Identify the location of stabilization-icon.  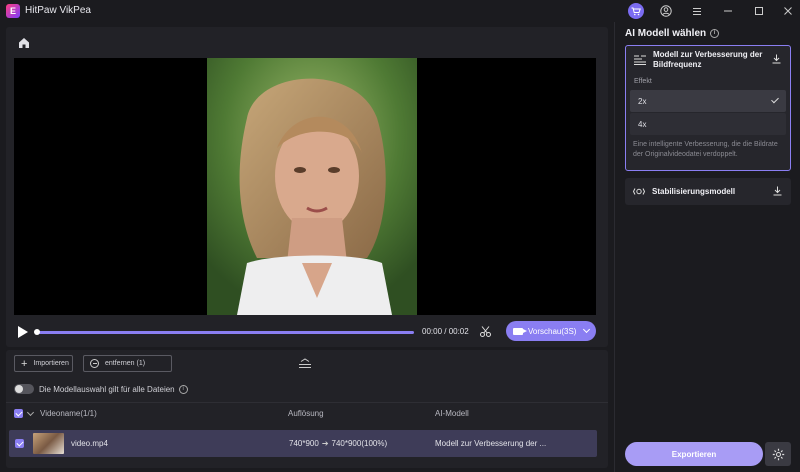
(639, 191).